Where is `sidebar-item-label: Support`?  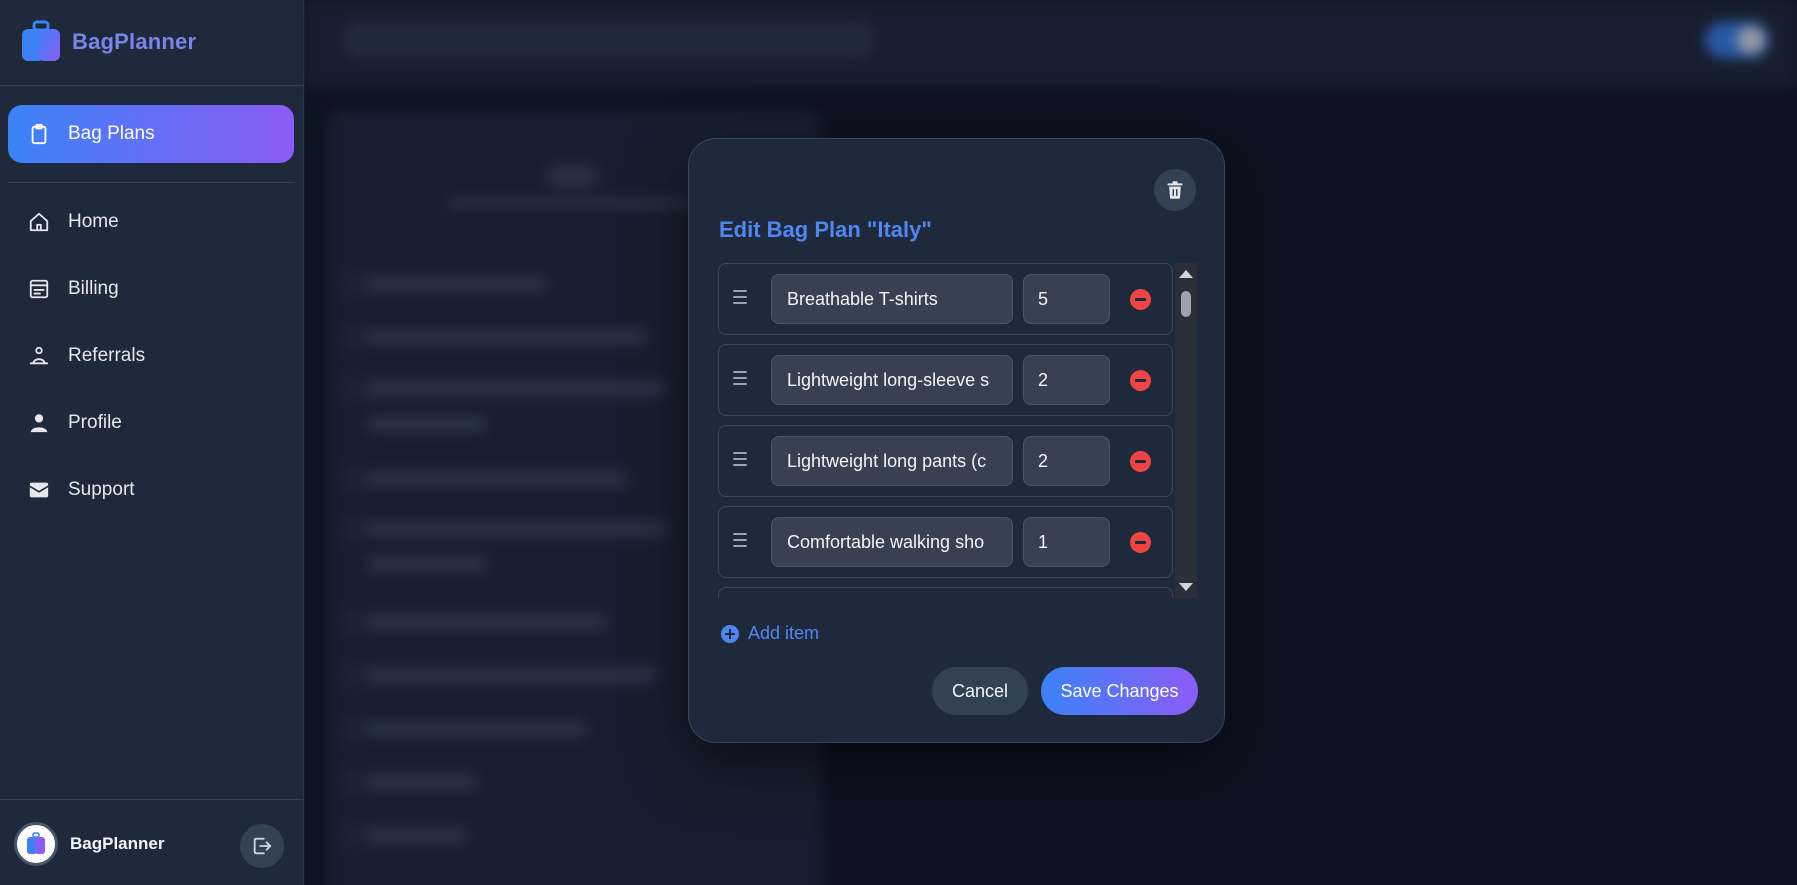 sidebar-item-label: Support is located at coordinates (101, 489).